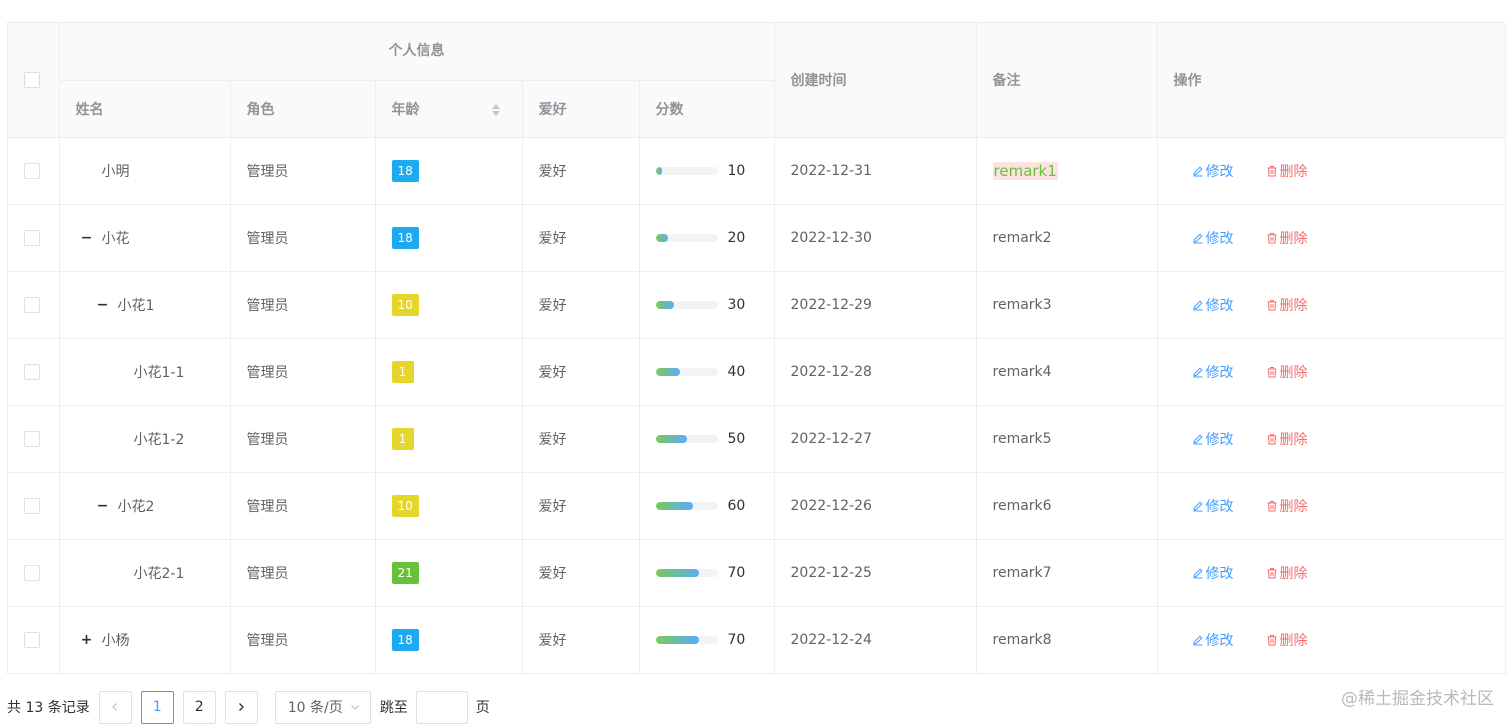 The width and height of the screenshot is (1512, 726). I want to click on table-row: − 小花 管理员 18 爱好 20 2022-12-30 remark2 修改 删除, so click(757, 238).